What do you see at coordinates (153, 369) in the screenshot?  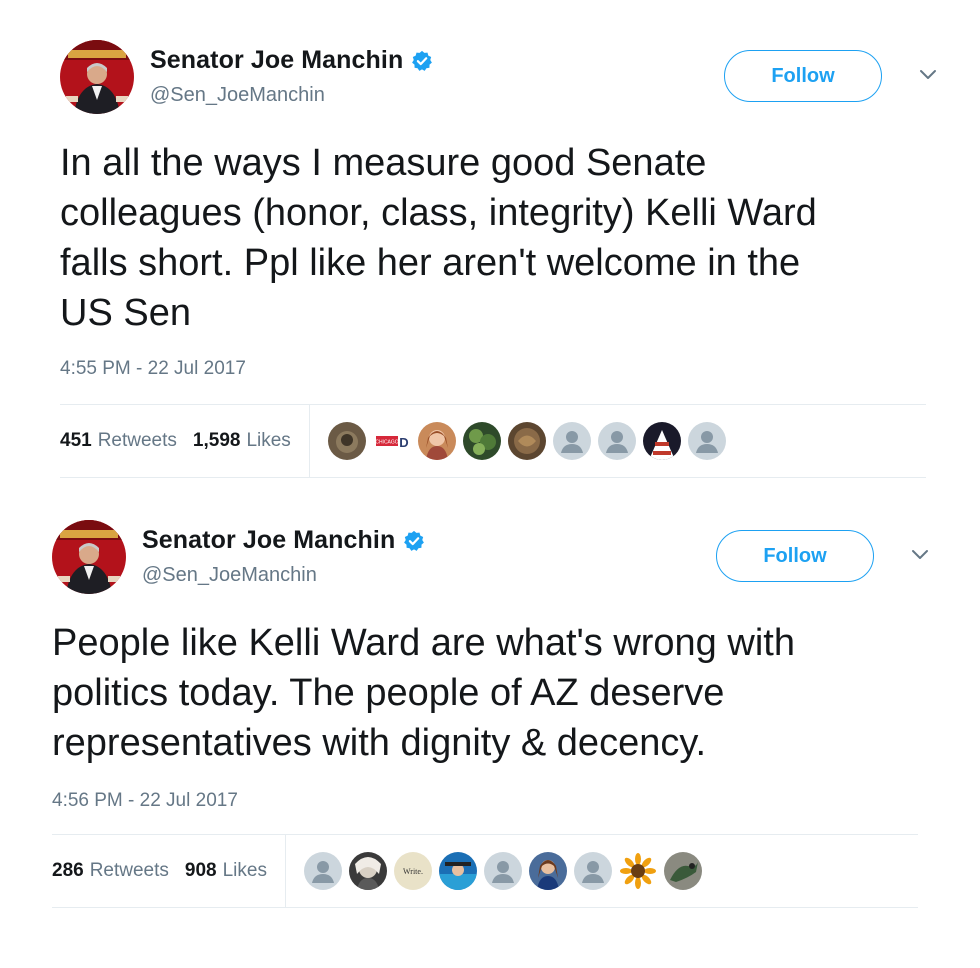 I see `tweet-timestamp: 4:55 PM - 22 Jul 2017` at bounding box center [153, 369].